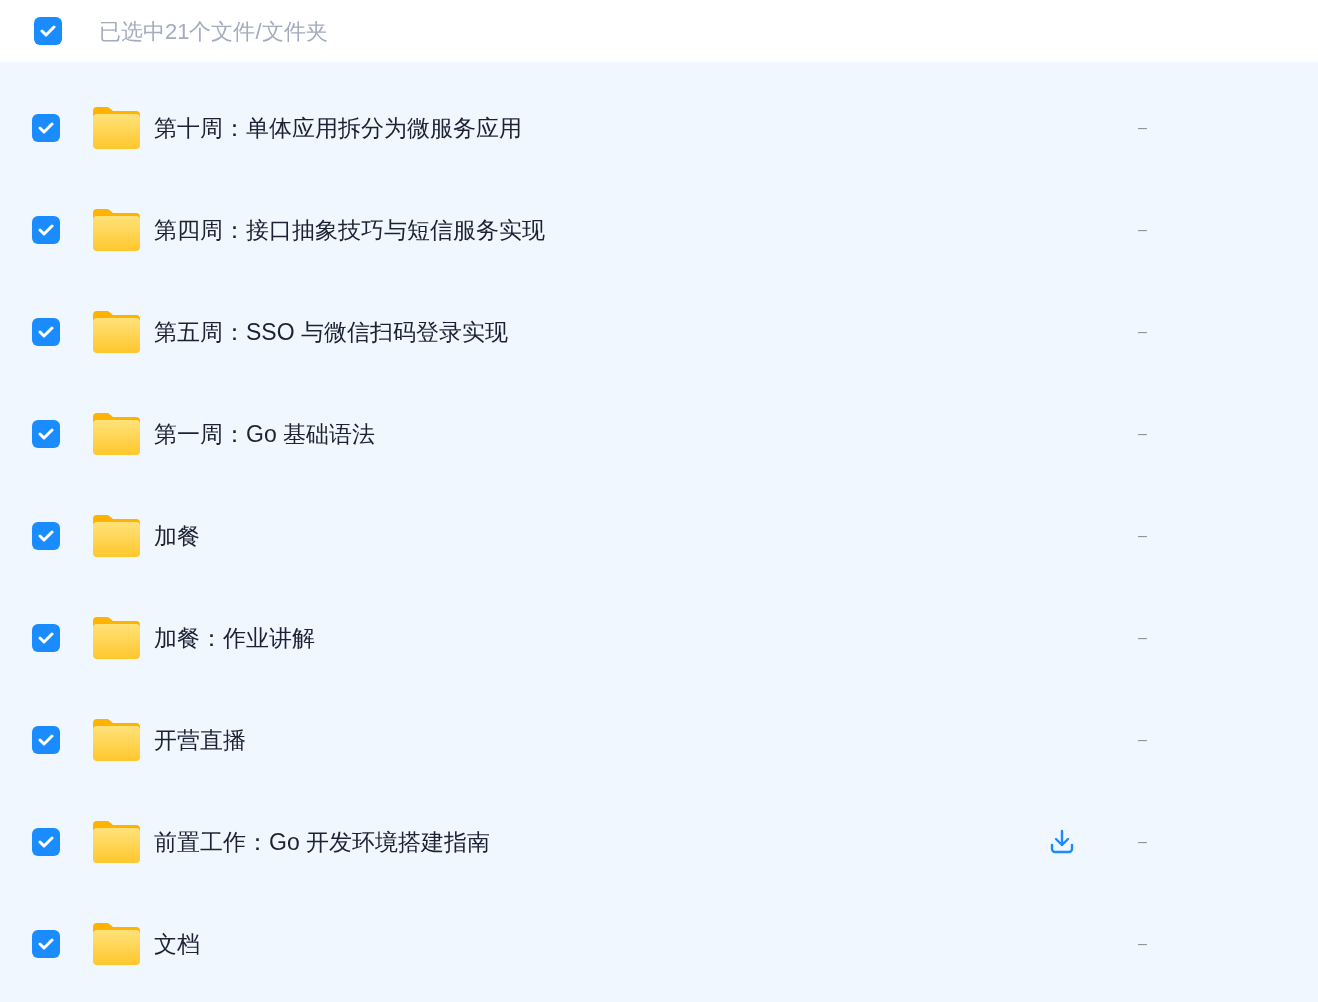  Describe the element at coordinates (322, 842) in the screenshot. I see `folder-name: 前置工作：Go 开发环境搭建指南` at that location.